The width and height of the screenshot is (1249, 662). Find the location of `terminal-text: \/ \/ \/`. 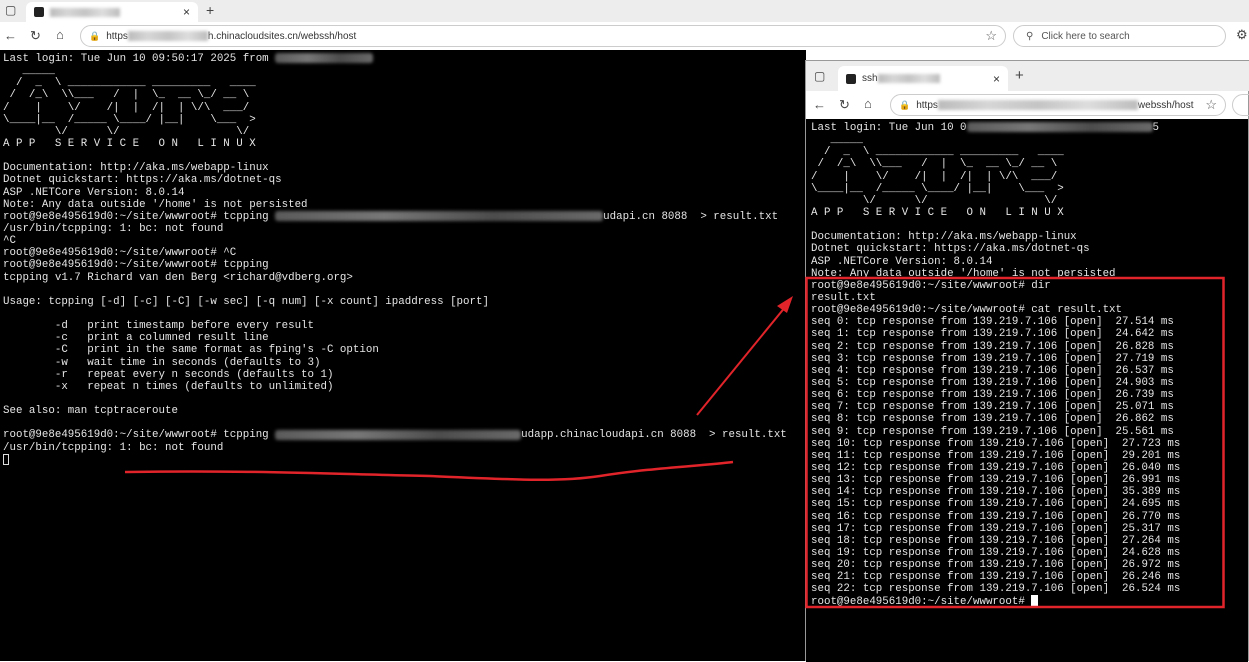

terminal-text: \/ \/ \/ is located at coordinates (126, 131).